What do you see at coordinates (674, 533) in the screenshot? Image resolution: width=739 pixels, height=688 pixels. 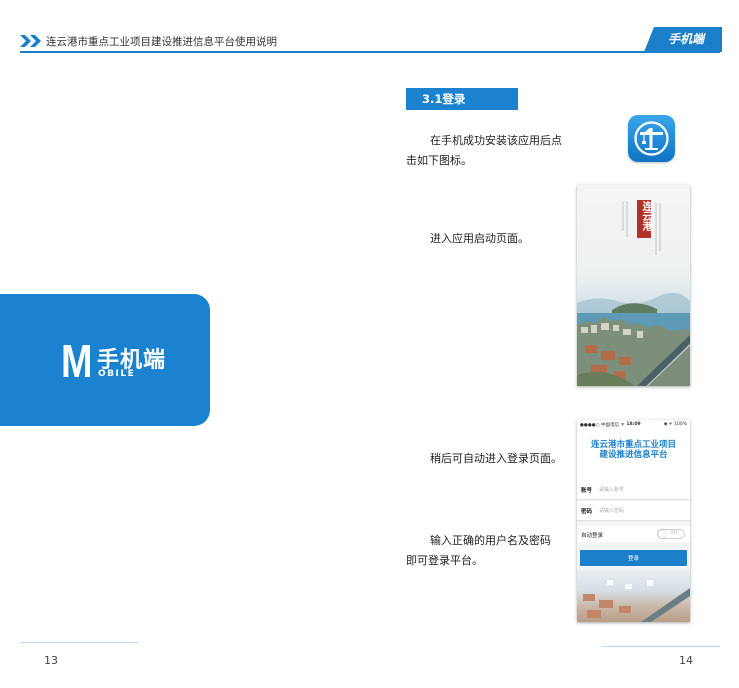 I see `toggle-state-text: OFF` at bounding box center [674, 533].